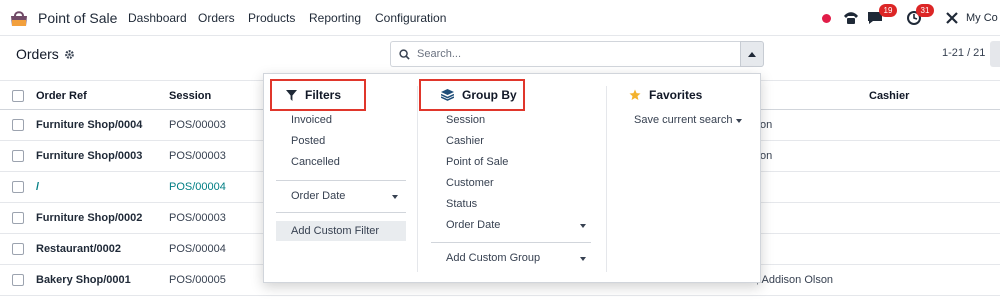 Image resolution: width=1000 pixels, height=303 pixels. I want to click on page-title: Orders, so click(37, 54).